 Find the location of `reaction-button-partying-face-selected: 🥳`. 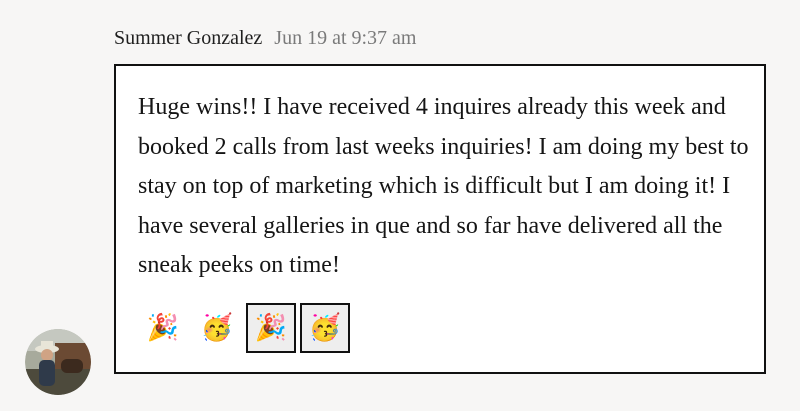

reaction-button-partying-face-selected: 🥳 is located at coordinates (325, 328).